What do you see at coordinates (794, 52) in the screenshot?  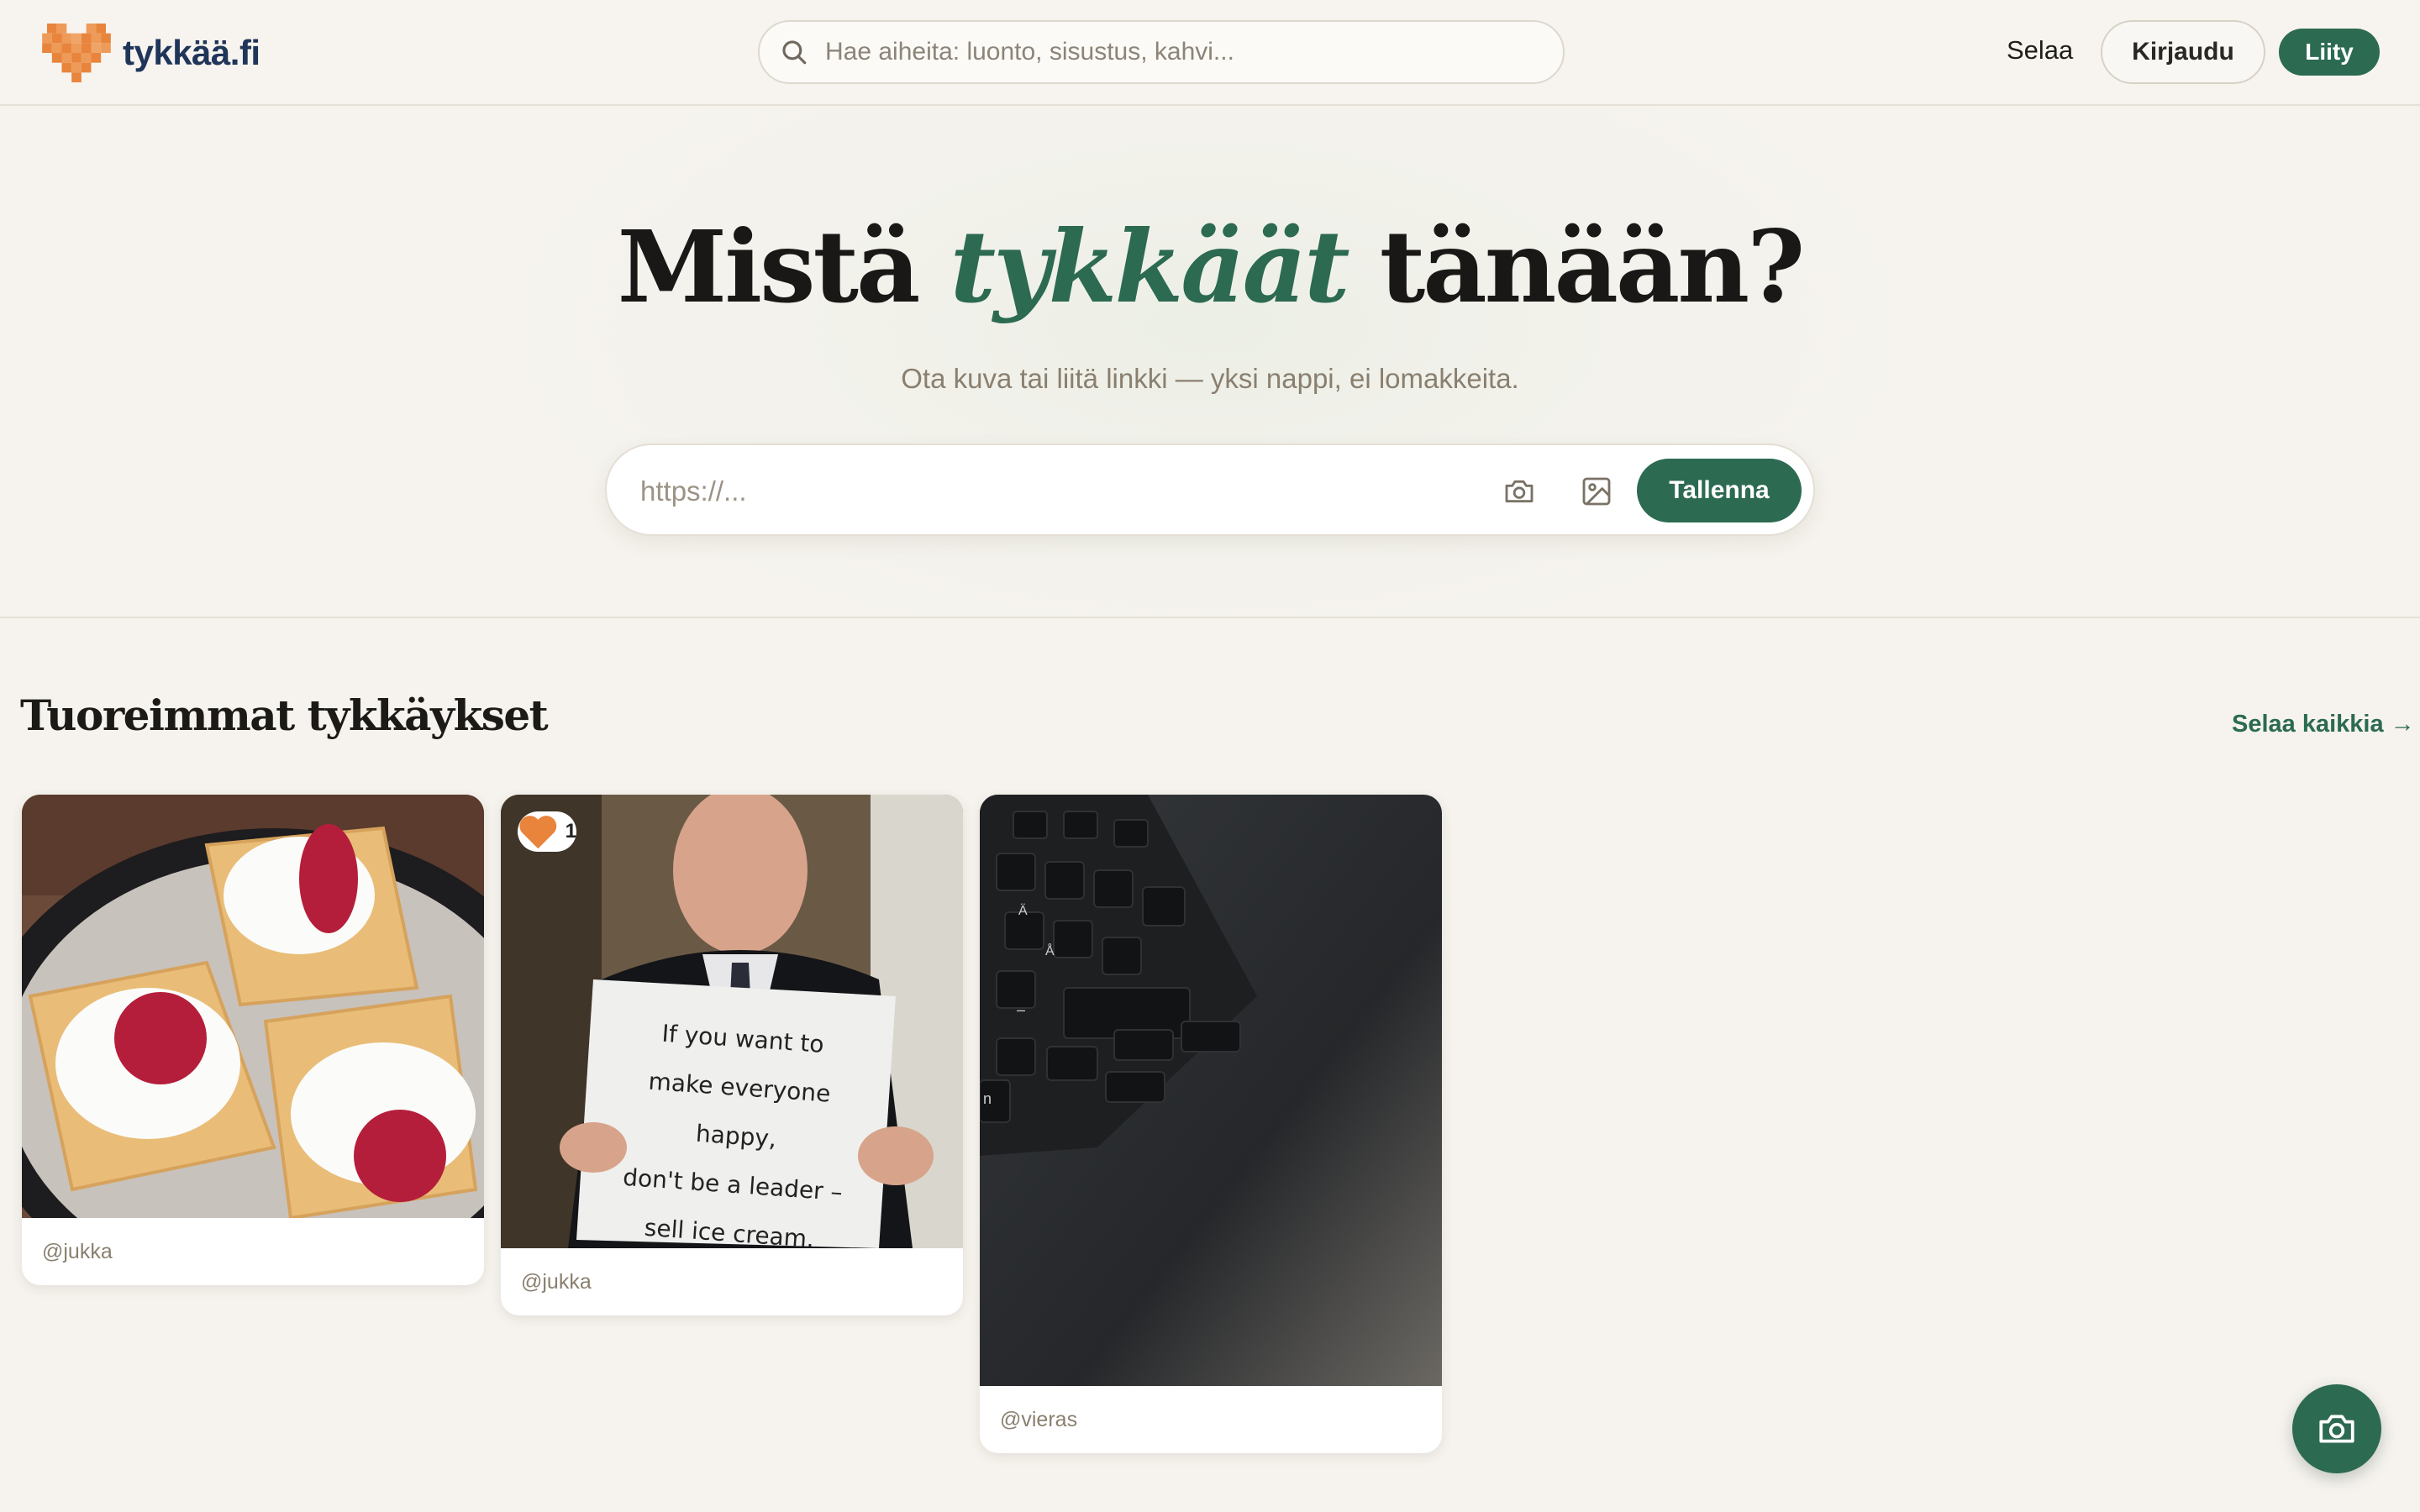 I see `search-icon` at bounding box center [794, 52].